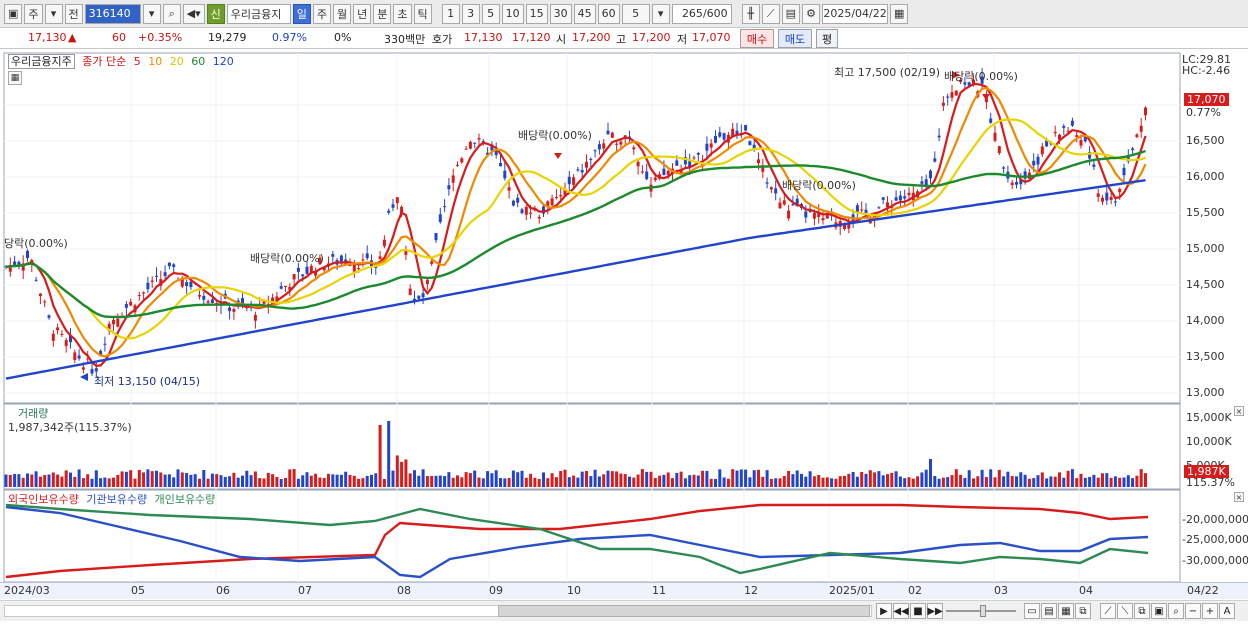 This screenshot has height=624, width=1248. What do you see at coordinates (362, 13) in the screenshot?
I see `period-year-tab: 년` at bounding box center [362, 13].